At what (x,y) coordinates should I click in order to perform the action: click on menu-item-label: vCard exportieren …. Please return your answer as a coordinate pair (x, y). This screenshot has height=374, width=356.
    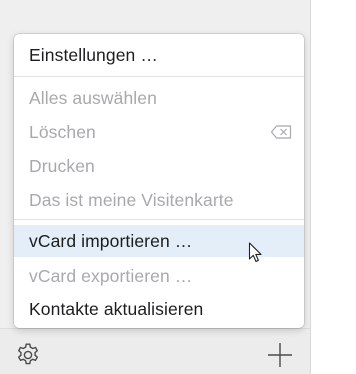
    Looking at the image, I should click on (111, 275).